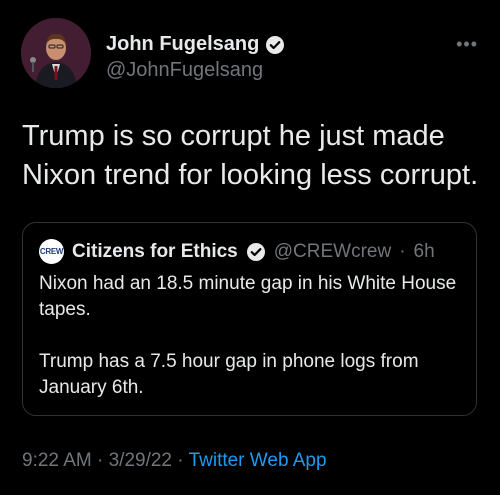  Describe the element at coordinates (195, 70) in the screenshot. I see `author-handle: @JohnFugelsang` at that location.